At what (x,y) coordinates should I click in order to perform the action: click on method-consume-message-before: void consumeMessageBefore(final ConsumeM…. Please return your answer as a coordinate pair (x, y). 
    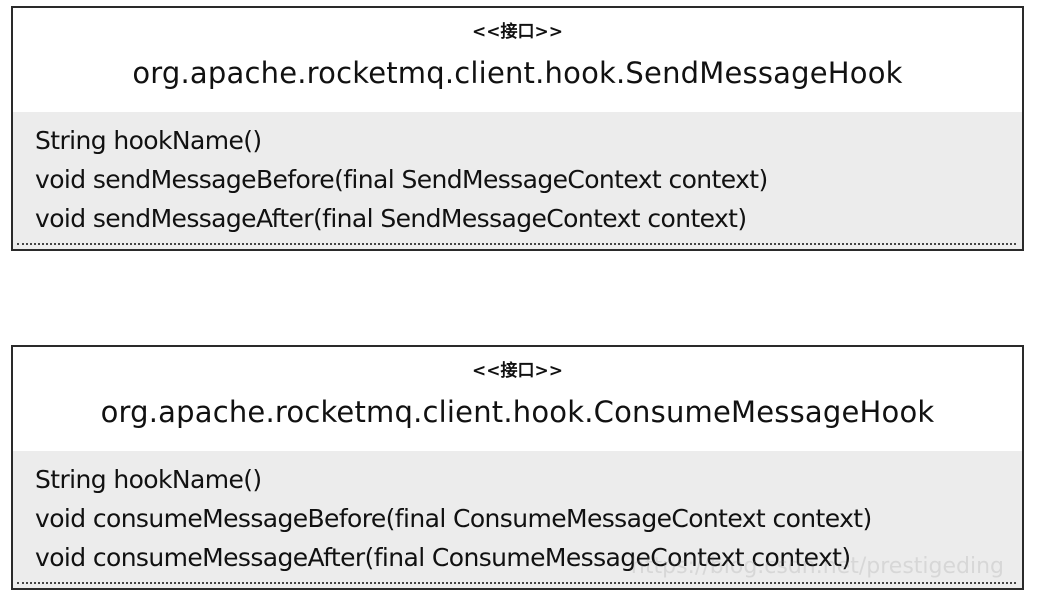
    Looking at the image, I should click on (453, 518).